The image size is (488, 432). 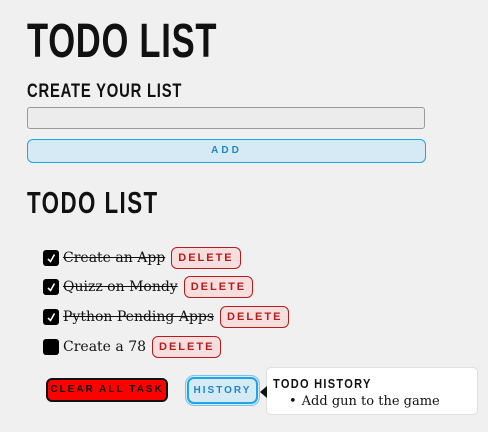 What do you see at coordinates (139, 317) in the screenshot?
I see `todo-item-text: Python Pending Apps` at bounding box center [139, 317].